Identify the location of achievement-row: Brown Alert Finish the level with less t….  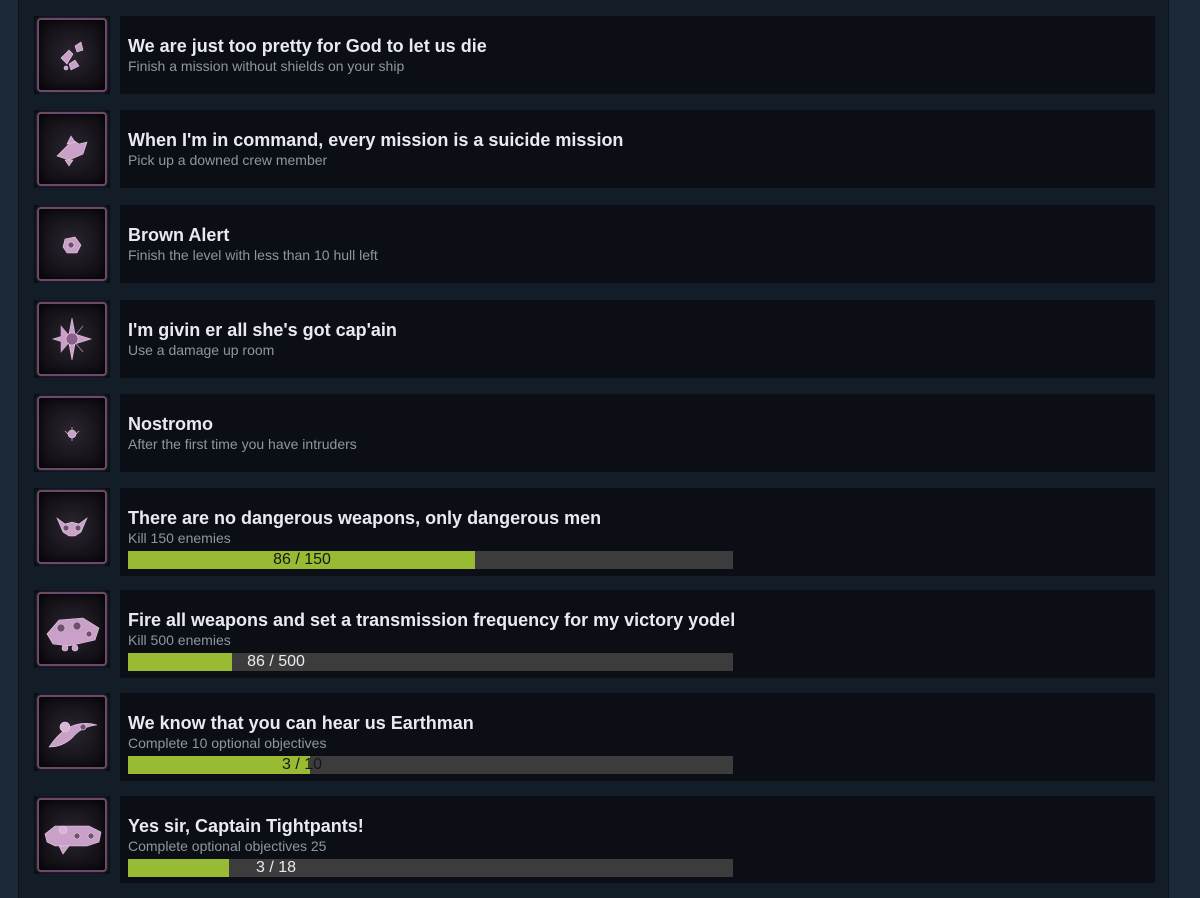
(594, 244).